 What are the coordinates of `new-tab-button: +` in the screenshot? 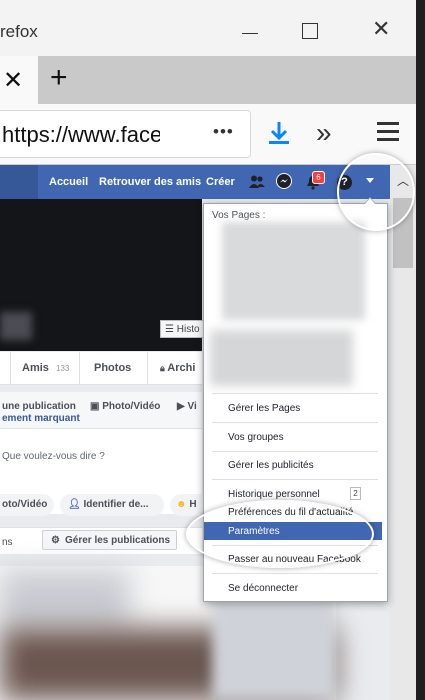 It's located at (59, 78).